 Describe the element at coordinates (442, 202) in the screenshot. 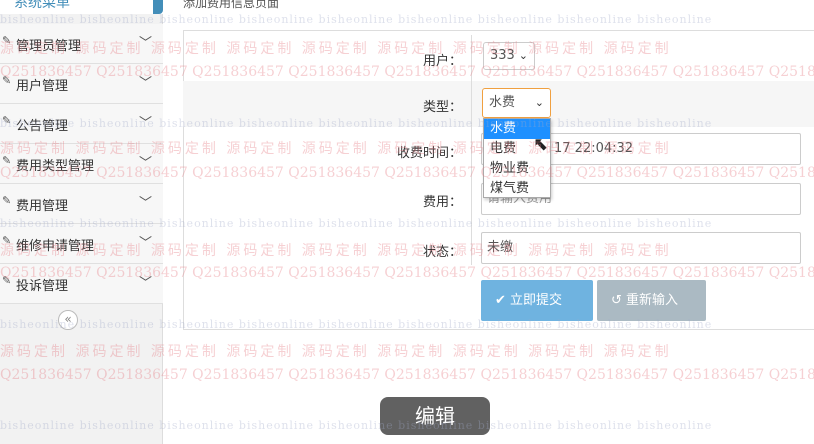

I see `fee-label: 费用：` at that location.